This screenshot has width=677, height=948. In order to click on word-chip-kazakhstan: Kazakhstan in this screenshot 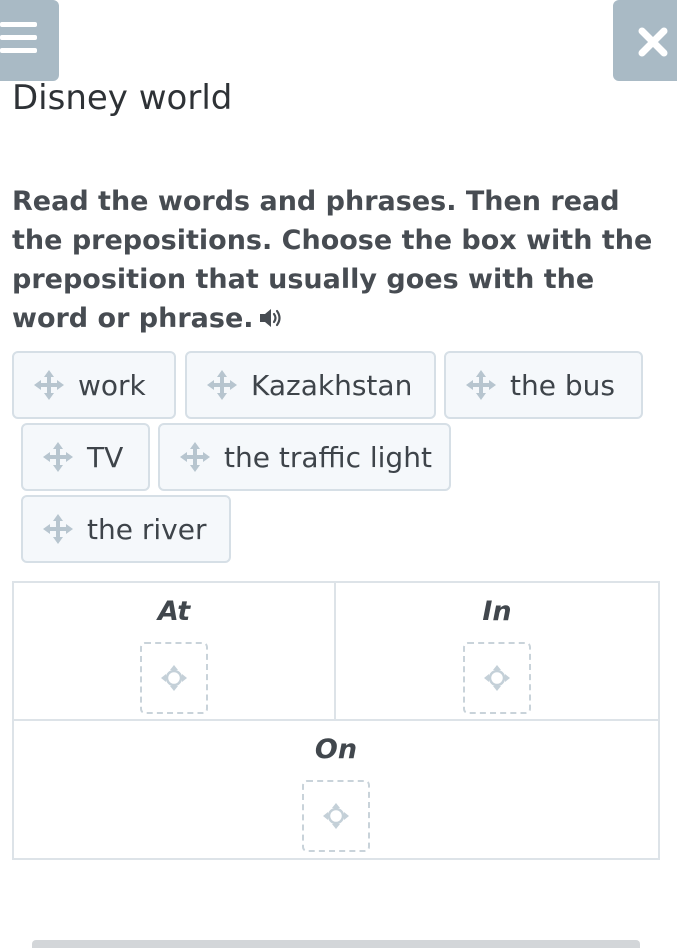, I will do `click(310, 385)`.